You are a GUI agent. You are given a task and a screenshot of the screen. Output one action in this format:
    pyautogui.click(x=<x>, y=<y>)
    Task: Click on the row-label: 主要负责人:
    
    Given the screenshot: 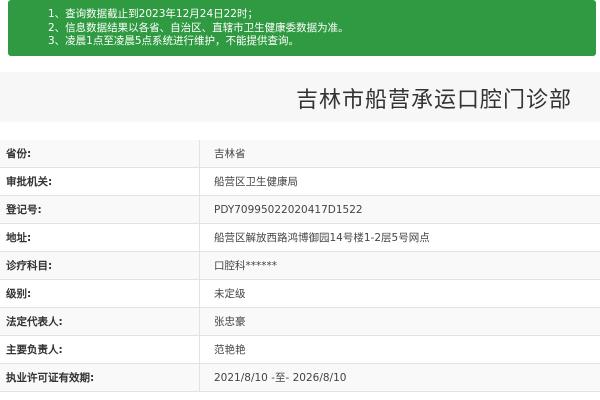 What is the action you would take?
    pyautogui.click(x=100, y=349)
    